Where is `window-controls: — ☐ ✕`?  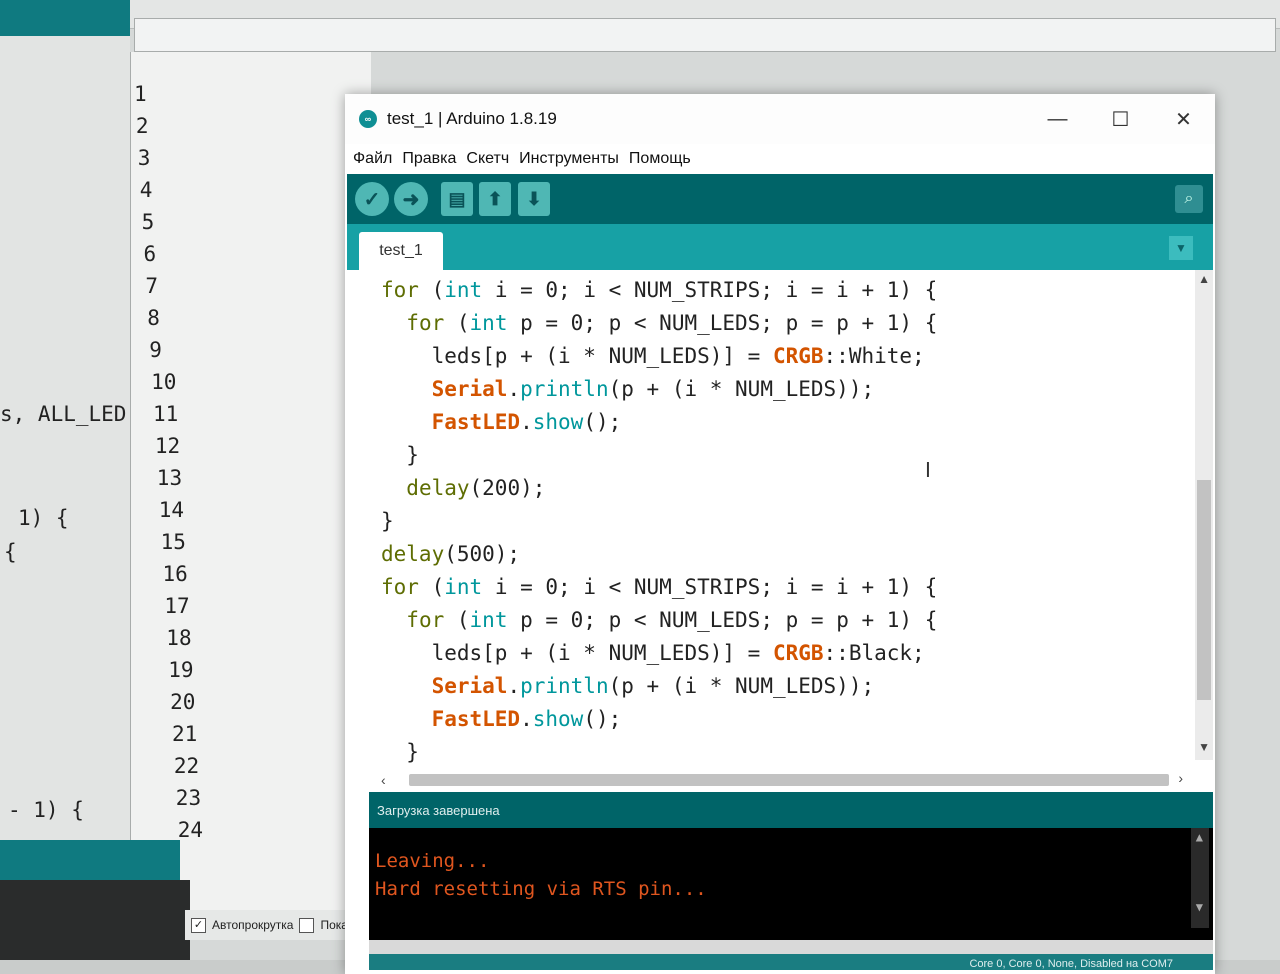 window-controls: — ☐ ✕ is located at coordinates (1120, 119).